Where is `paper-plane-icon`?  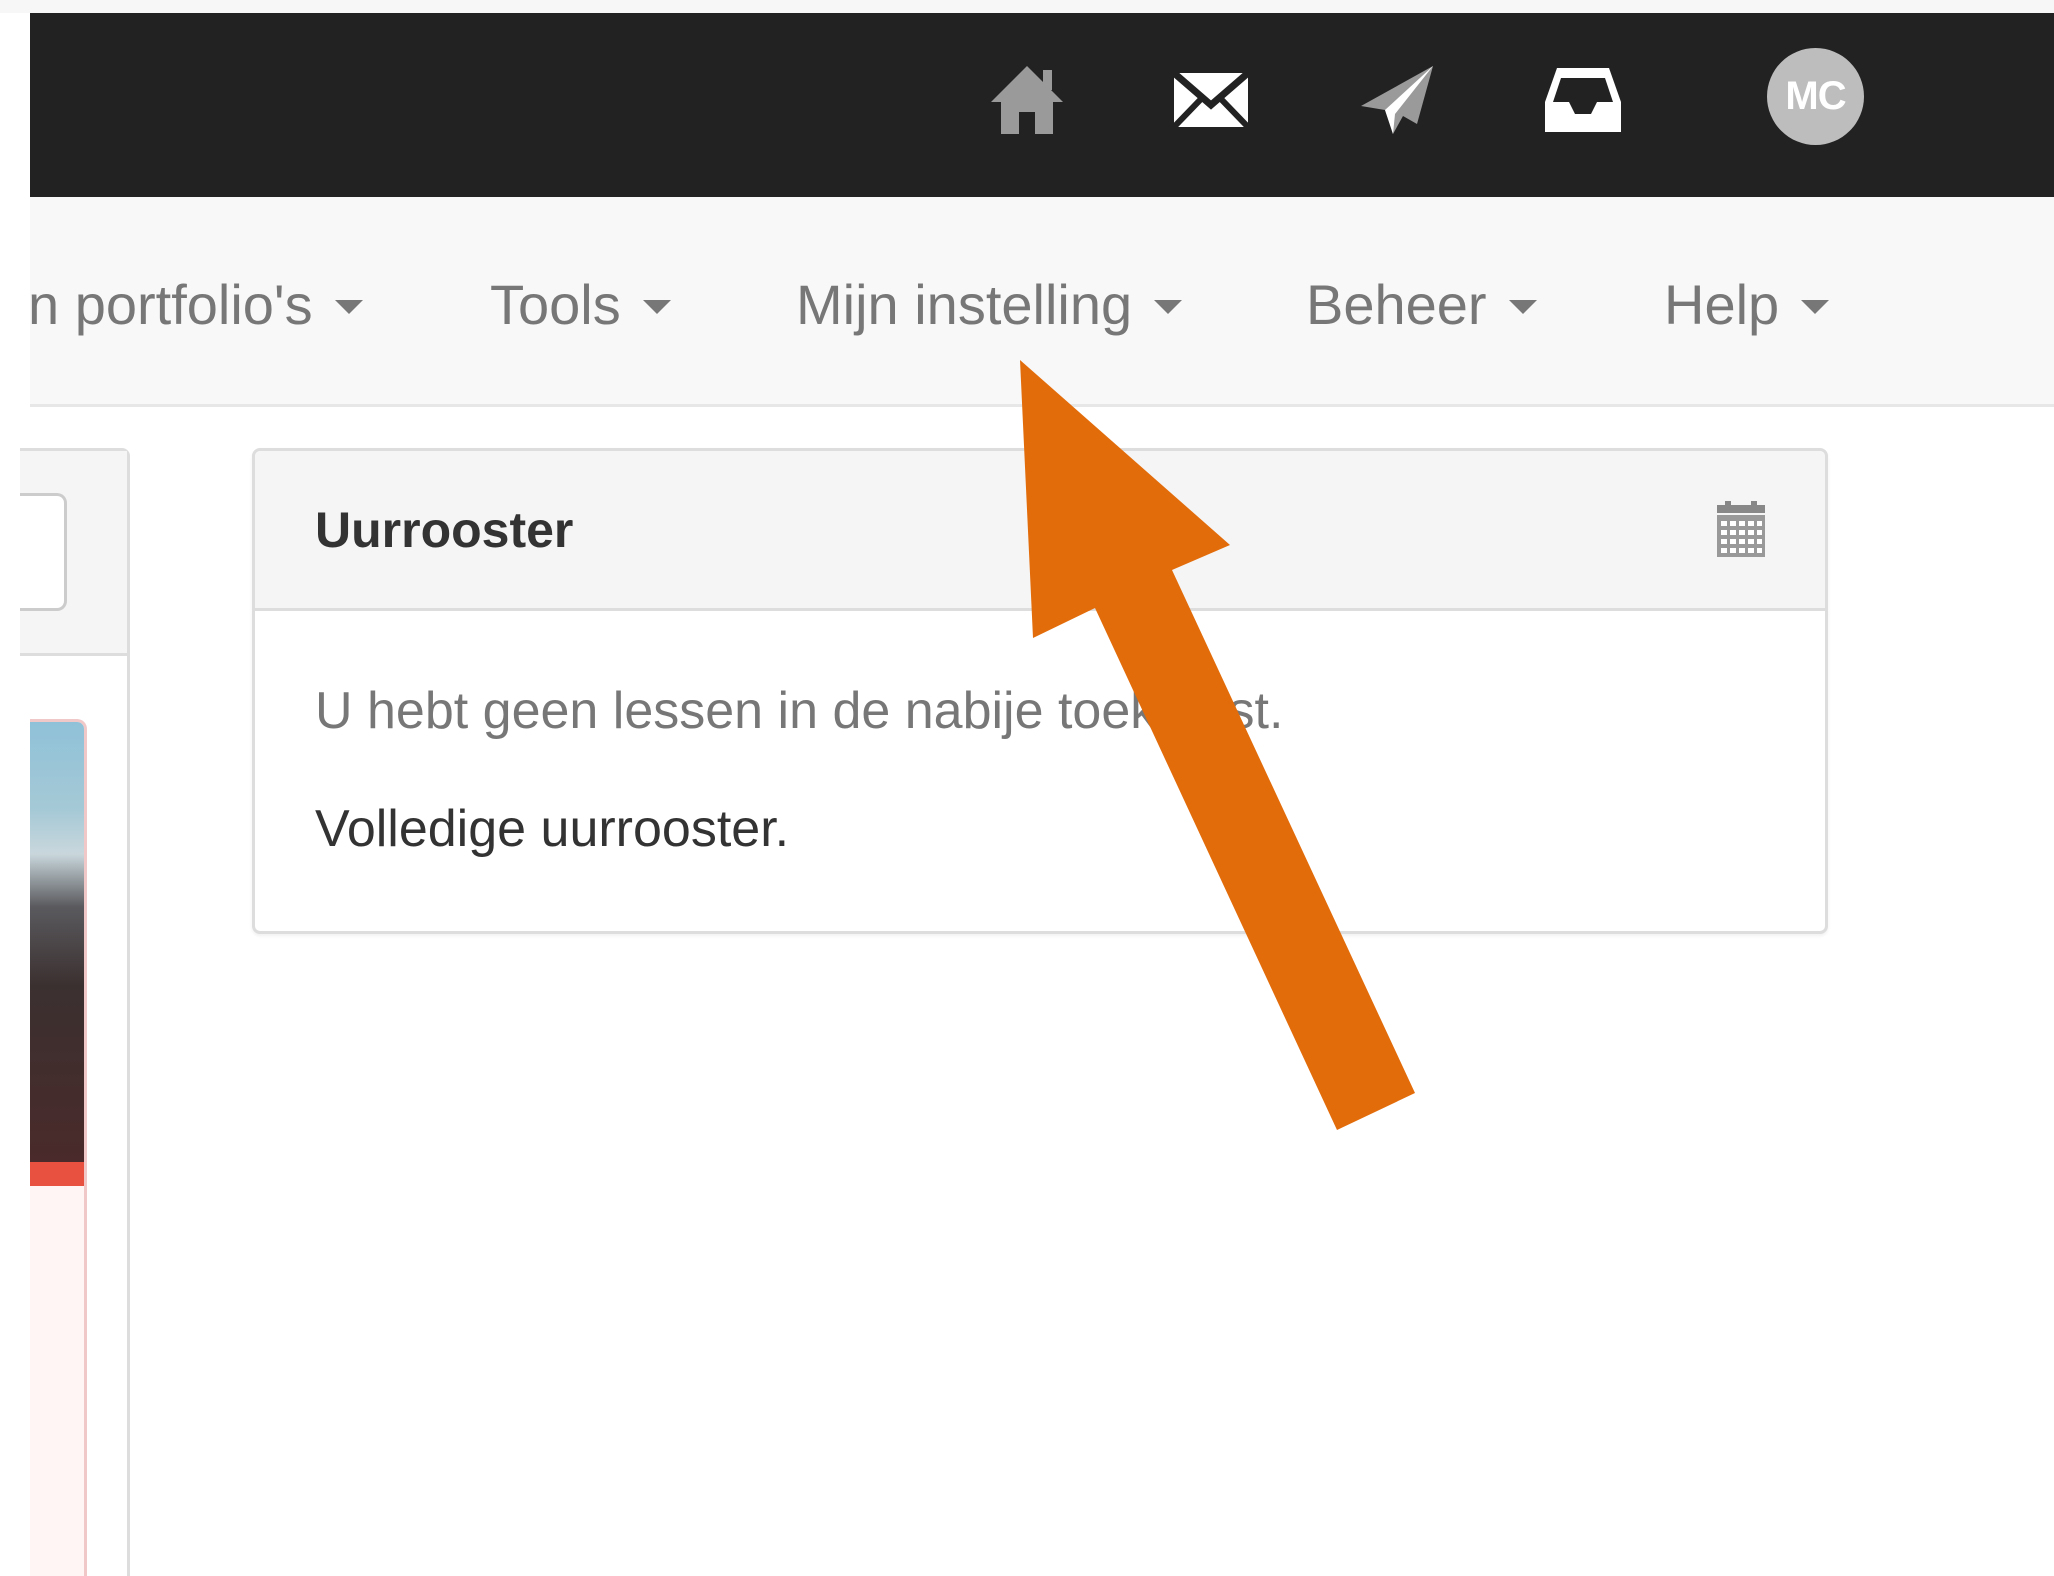
paper-plane-icon is located at coordinates (1397, 100).